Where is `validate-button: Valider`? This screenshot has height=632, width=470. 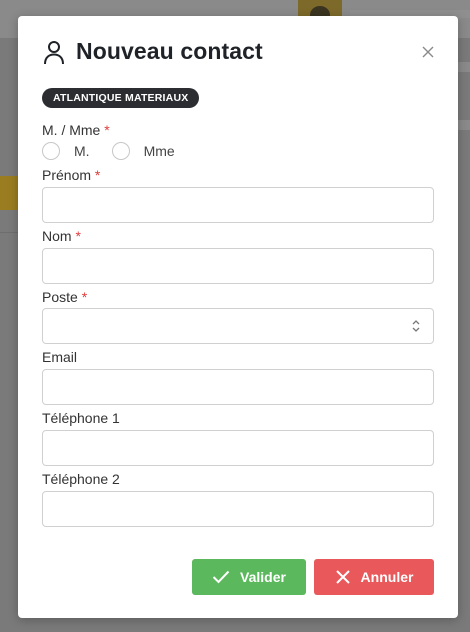 validate-button: Valider is located at coordinates (249, 577).